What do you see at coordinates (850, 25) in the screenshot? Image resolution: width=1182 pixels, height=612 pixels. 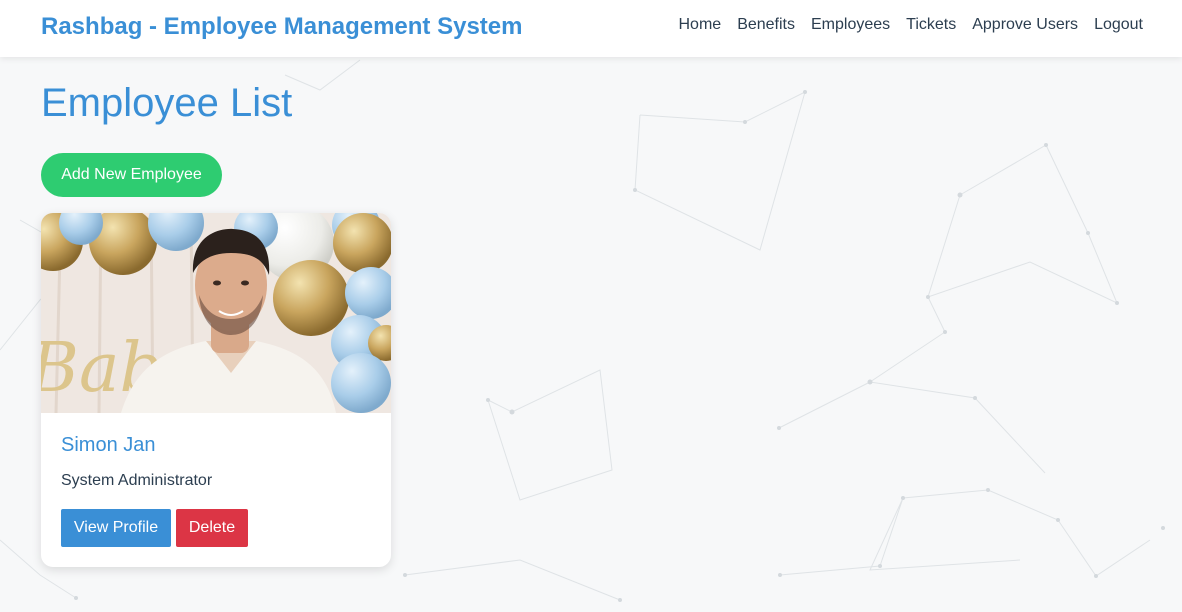 I see `nav-link-employees: Employees` at bounding box center [850, 25].